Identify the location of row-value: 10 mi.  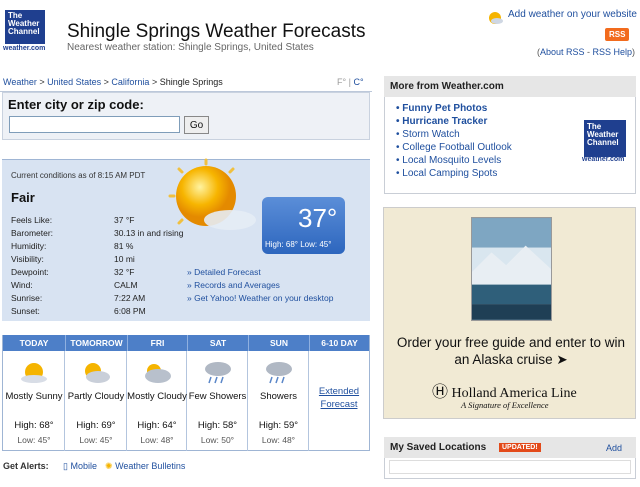
(124, 259).